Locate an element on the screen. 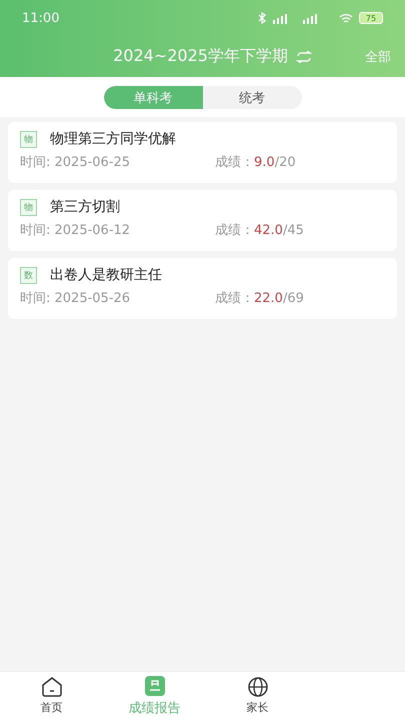 The image size is (405, 720). wifi-icon is located at coordinates (346, 18).